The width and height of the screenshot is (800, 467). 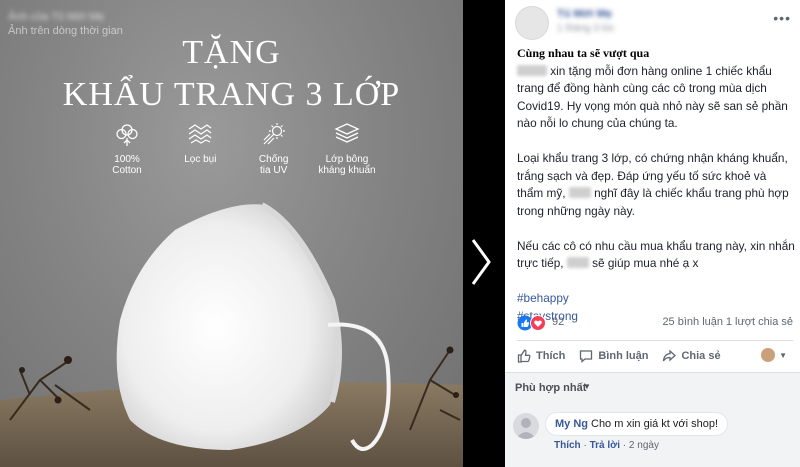 I want to click on comment-icon, so click(x=586, y=356).